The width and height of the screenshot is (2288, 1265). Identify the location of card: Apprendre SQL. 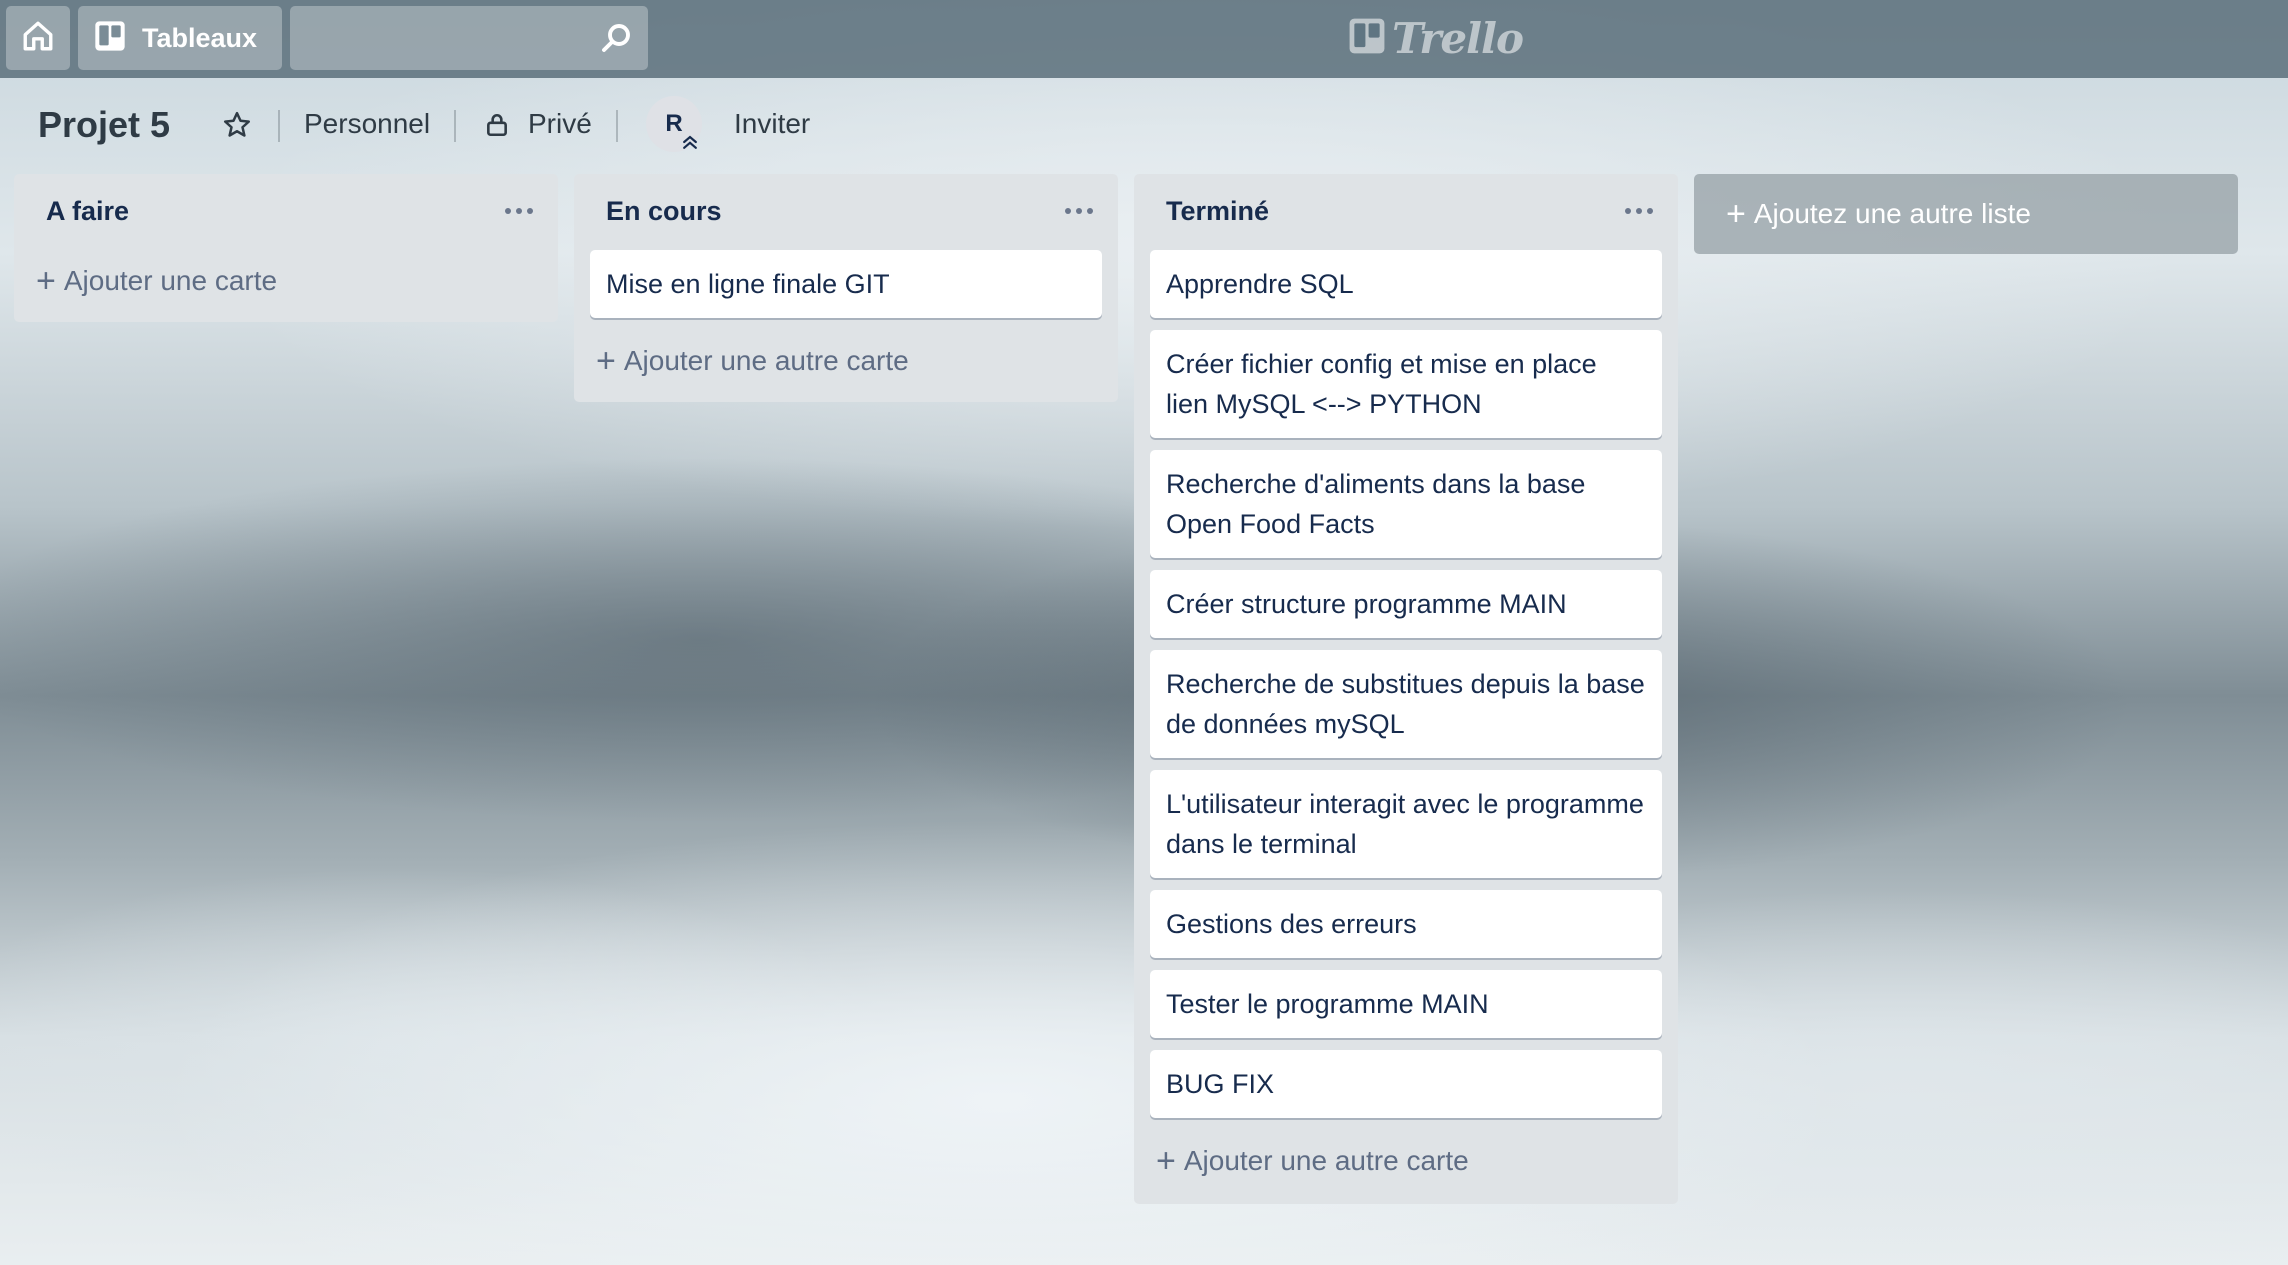
(1406, 284).